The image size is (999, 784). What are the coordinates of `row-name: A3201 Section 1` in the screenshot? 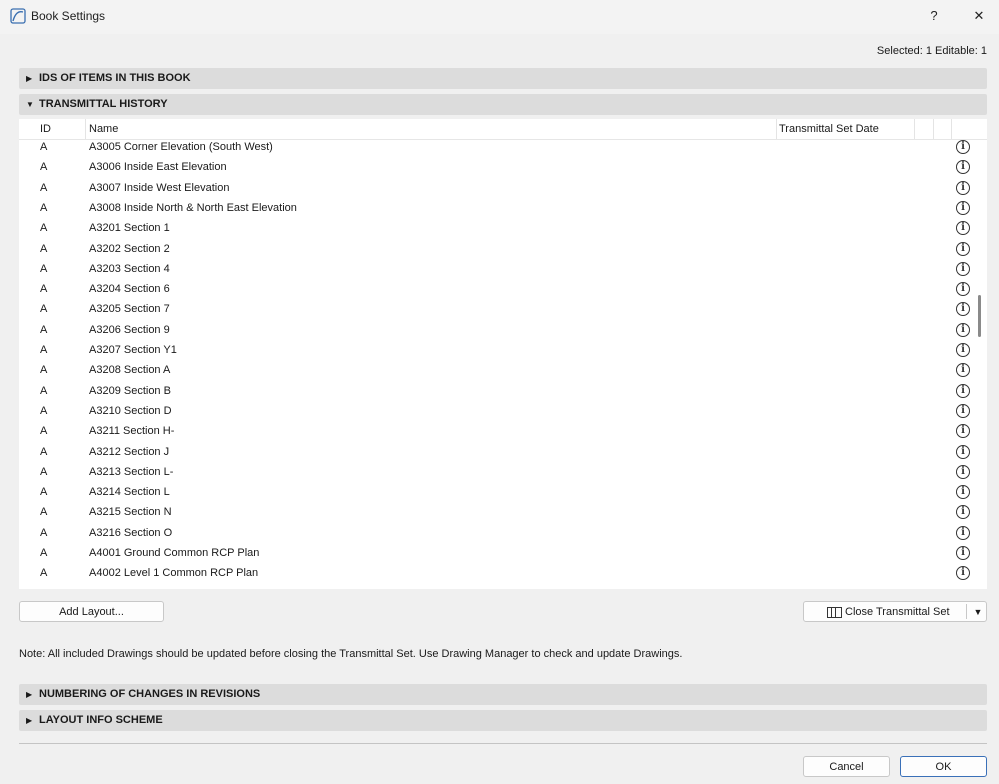 It's located at (129, 228).